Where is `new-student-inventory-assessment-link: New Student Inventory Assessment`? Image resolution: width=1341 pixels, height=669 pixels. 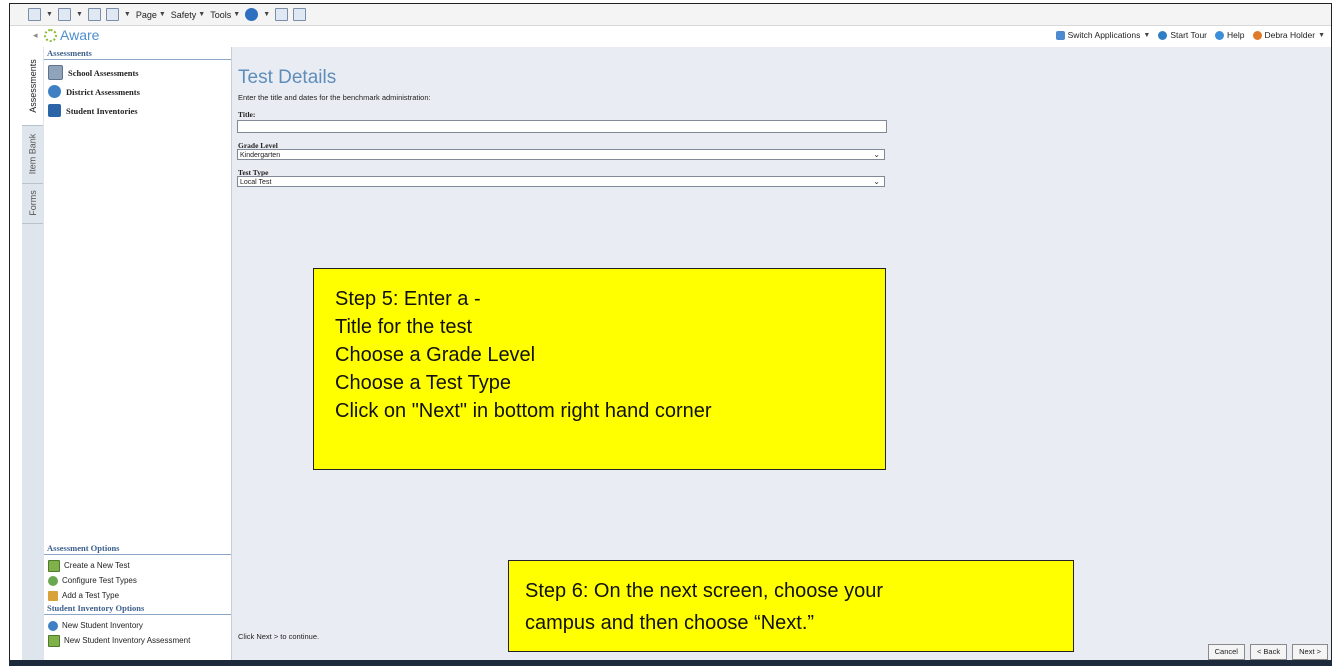 new-student-inventory-assessment-link: New Student Inventory Assessment is located at coordinates (137, 640).